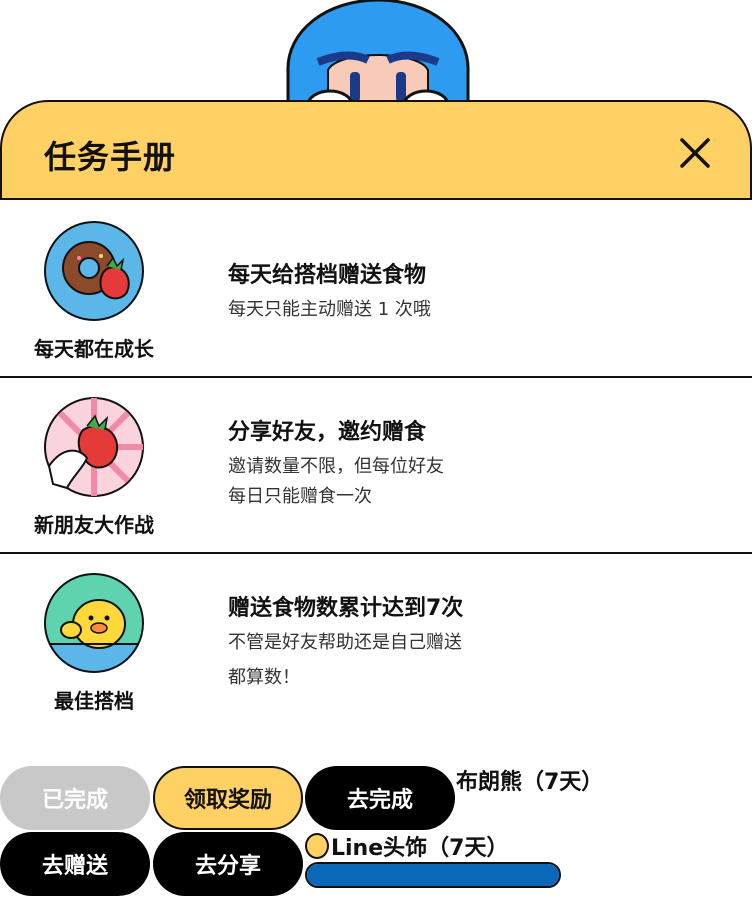 This screenshot has width=752, height=897. I want to click on task-description: 都算数！, so click(264, 677).